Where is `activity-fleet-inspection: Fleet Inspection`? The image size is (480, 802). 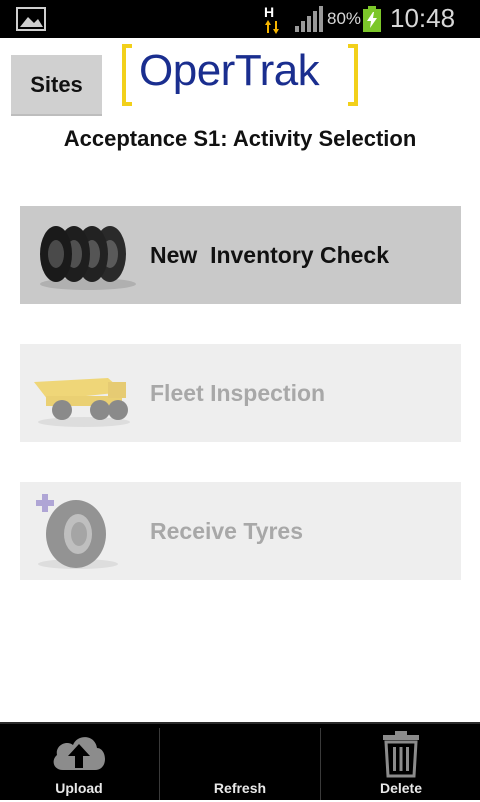
activity-fleet-inspection: Fleet Inspection is located at coordinates (240, 393).